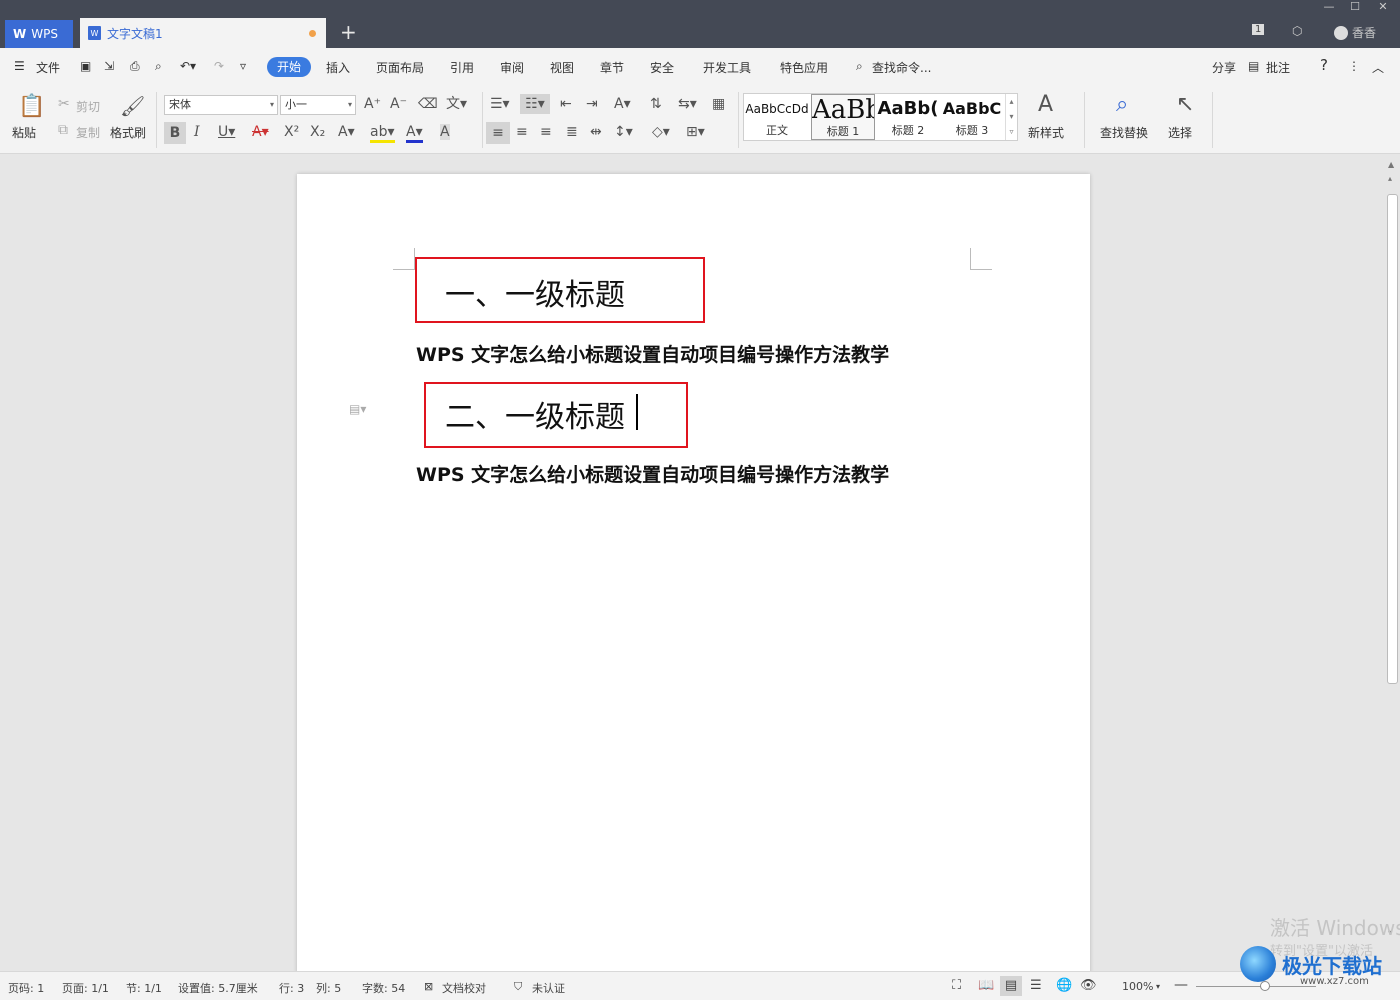  I want to click on skin-icon: ⬡, so click(1297, 31).